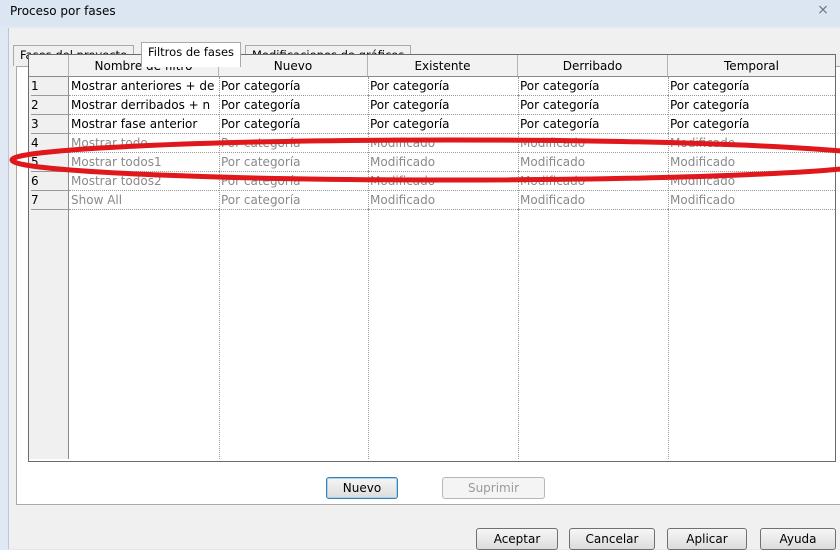  What do you see at coordinates (420, 13) in the screenshot?
I see `title-bar: Proceso por fases ⨯` at bounding box center [420, 13].